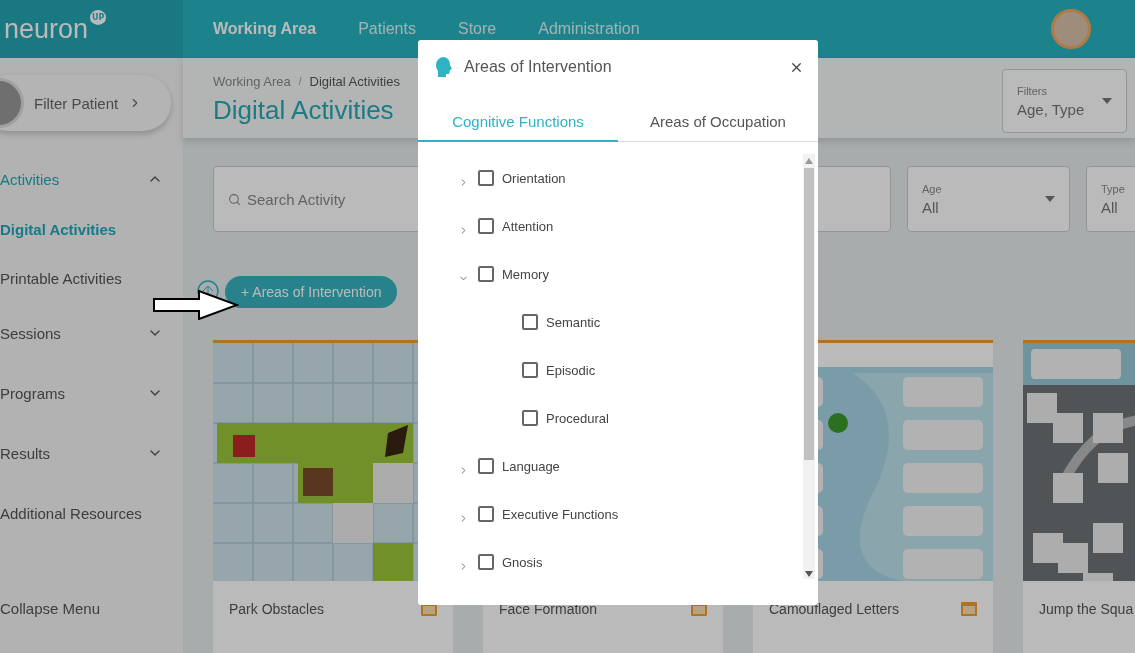 The image size is (1135, 653). I want to click on tree-item-label: Episodic, so click(571, 370).